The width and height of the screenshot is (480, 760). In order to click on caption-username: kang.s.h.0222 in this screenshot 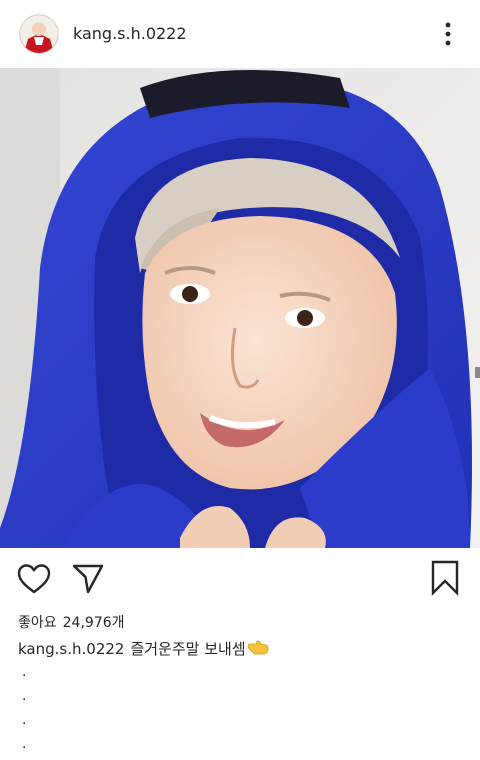, I will do `click(71, 649)`.